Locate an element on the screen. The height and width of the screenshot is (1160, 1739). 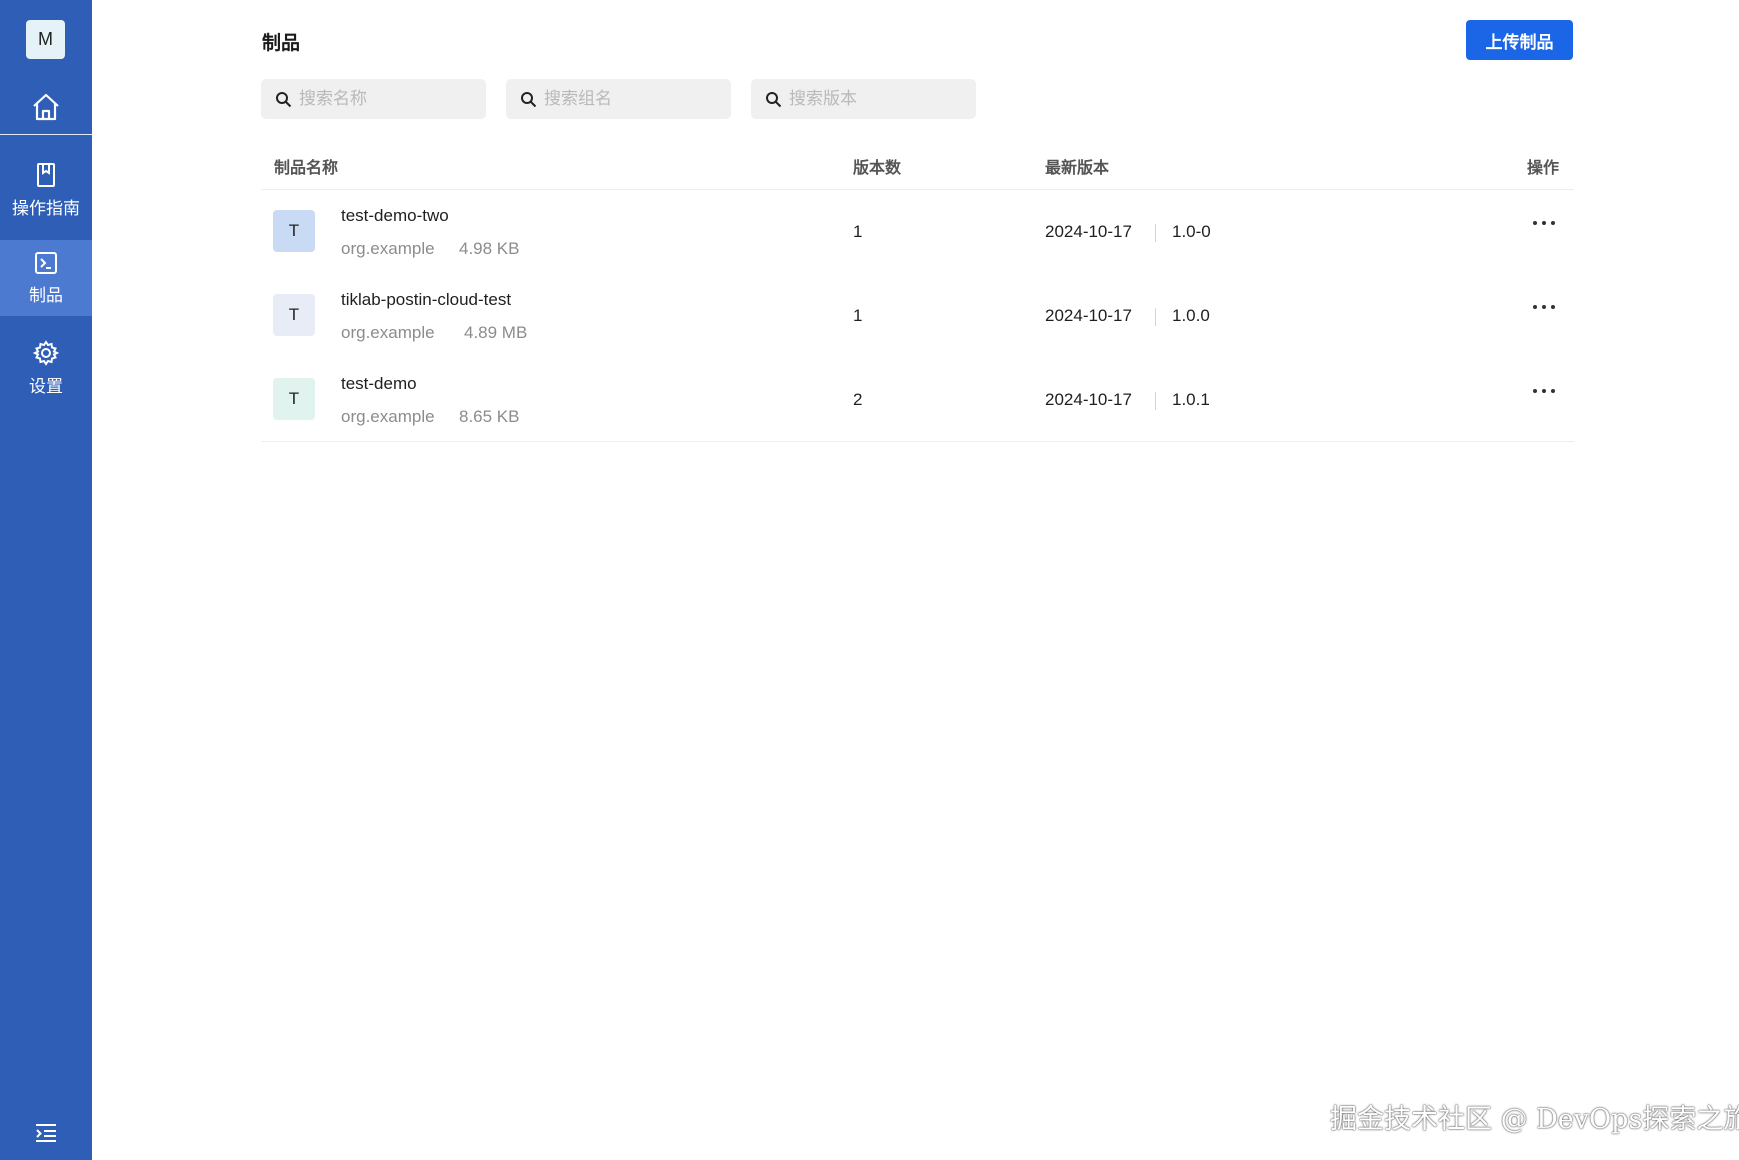
sidebar-item-label: 制品 is located at coordinates (46, 295).